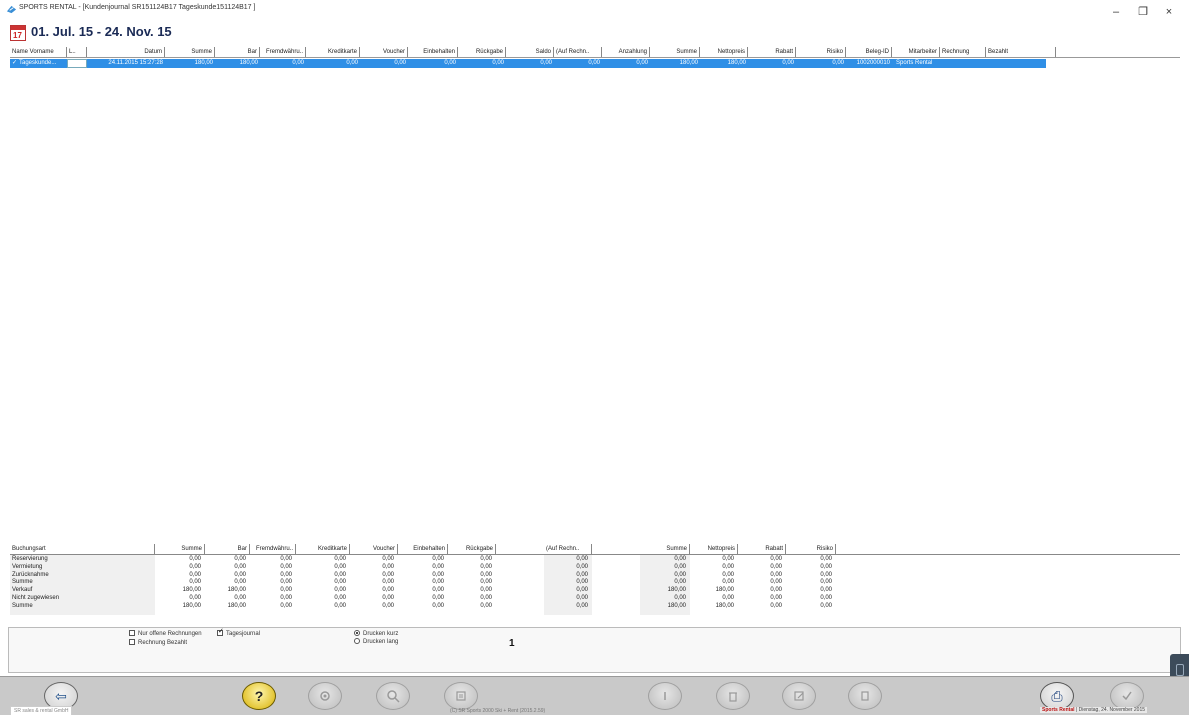 This screenshot has height=715, width=1189. What do you see at coordinates (733, 696) in the screenshot?
I see `delete-button` at bounding box center [733, 696].